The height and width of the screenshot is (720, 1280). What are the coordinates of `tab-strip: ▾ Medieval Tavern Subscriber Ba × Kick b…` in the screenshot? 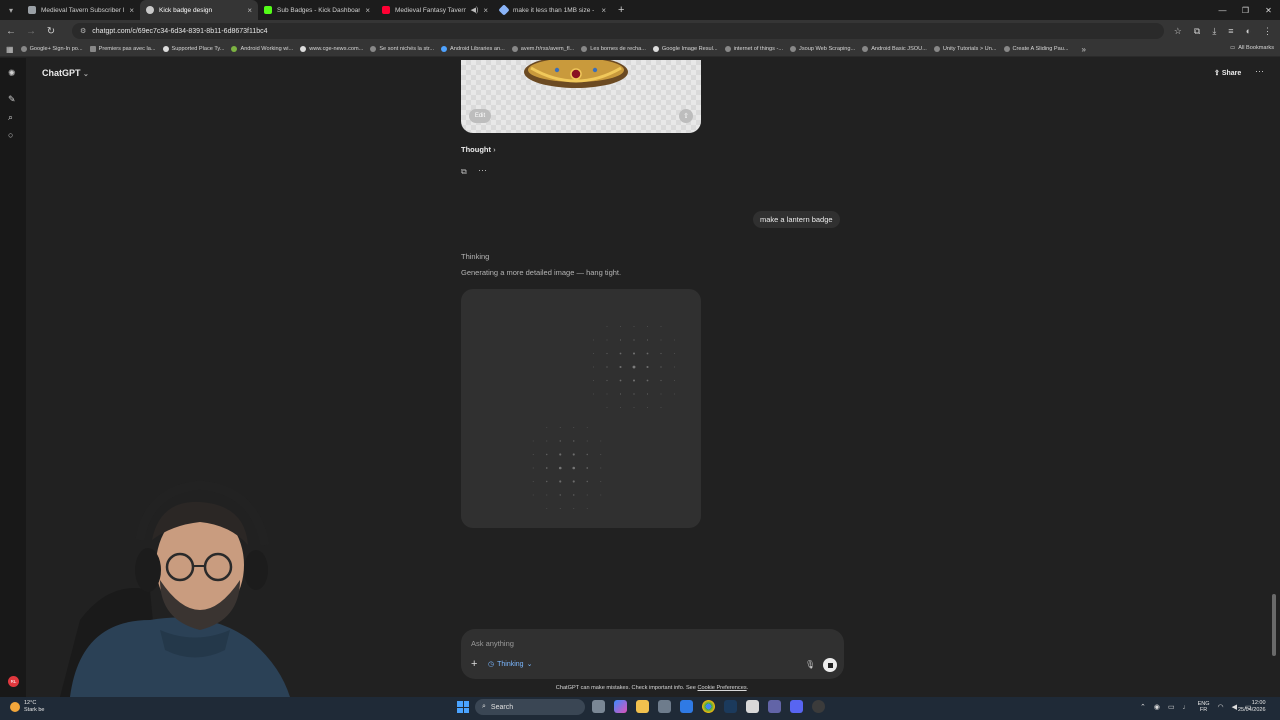 It's located at (640, 10).